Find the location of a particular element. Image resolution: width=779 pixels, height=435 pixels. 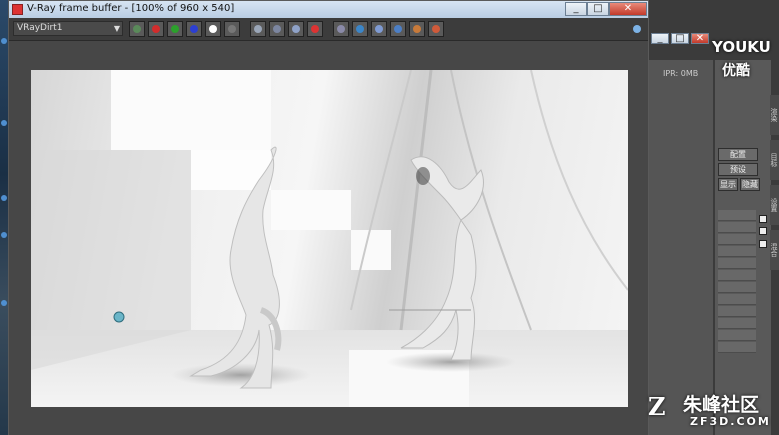

zf3d-logo-icon: Z is located at coordinates (657, 406).